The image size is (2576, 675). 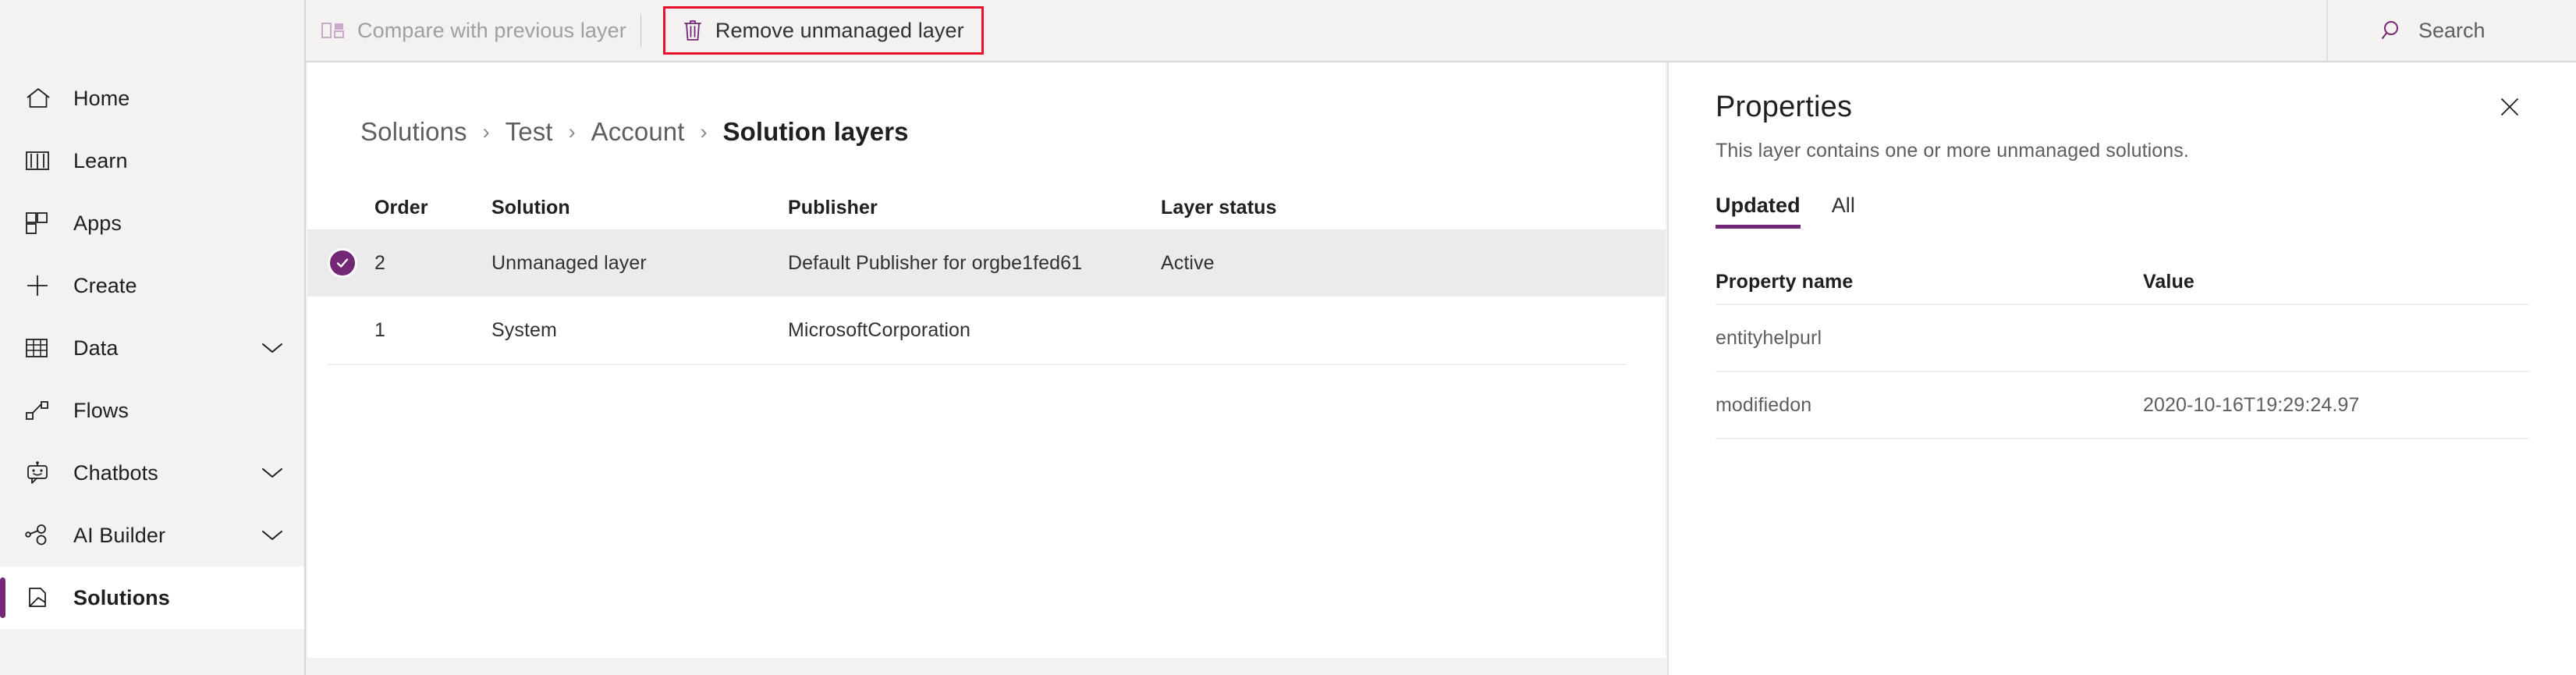 I want to click on sidebar-item-ai-builder: AI Builder, so click(x=152, y=535).